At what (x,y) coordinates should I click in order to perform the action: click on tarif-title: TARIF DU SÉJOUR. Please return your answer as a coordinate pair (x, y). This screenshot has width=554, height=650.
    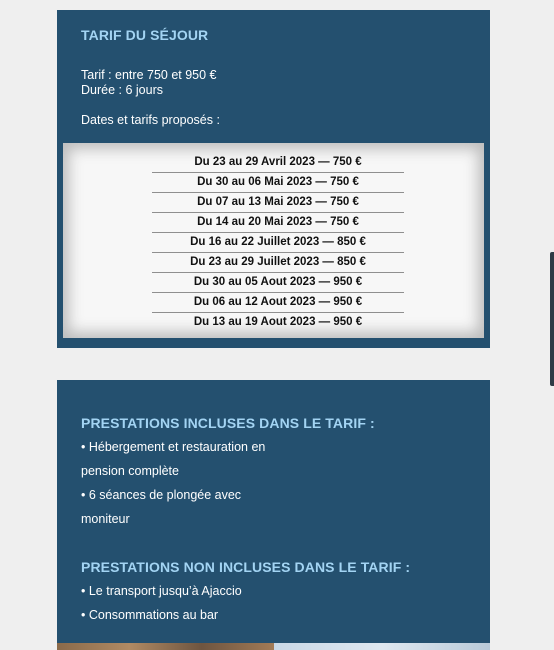
    Looking at the image, I should click on (145, 35).